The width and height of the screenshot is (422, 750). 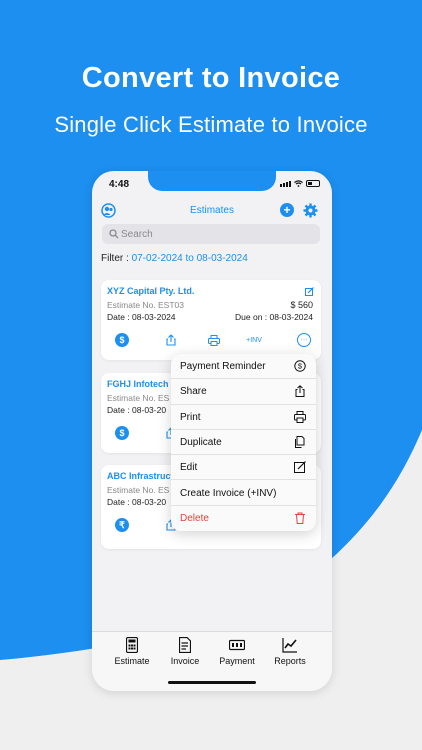 I want to click on menu-item-label: Edit, so click(x=189, y=468).